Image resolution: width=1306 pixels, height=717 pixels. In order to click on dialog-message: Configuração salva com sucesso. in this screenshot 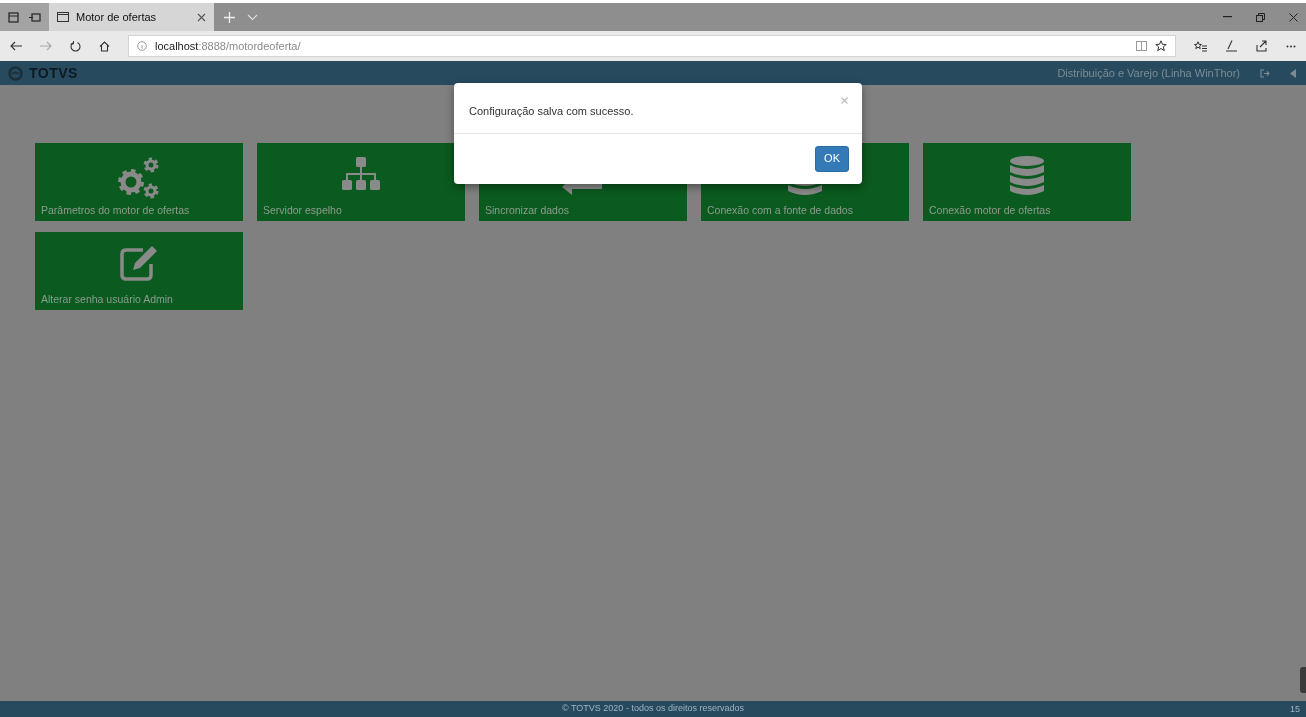, I will do `click(551, 111)`.